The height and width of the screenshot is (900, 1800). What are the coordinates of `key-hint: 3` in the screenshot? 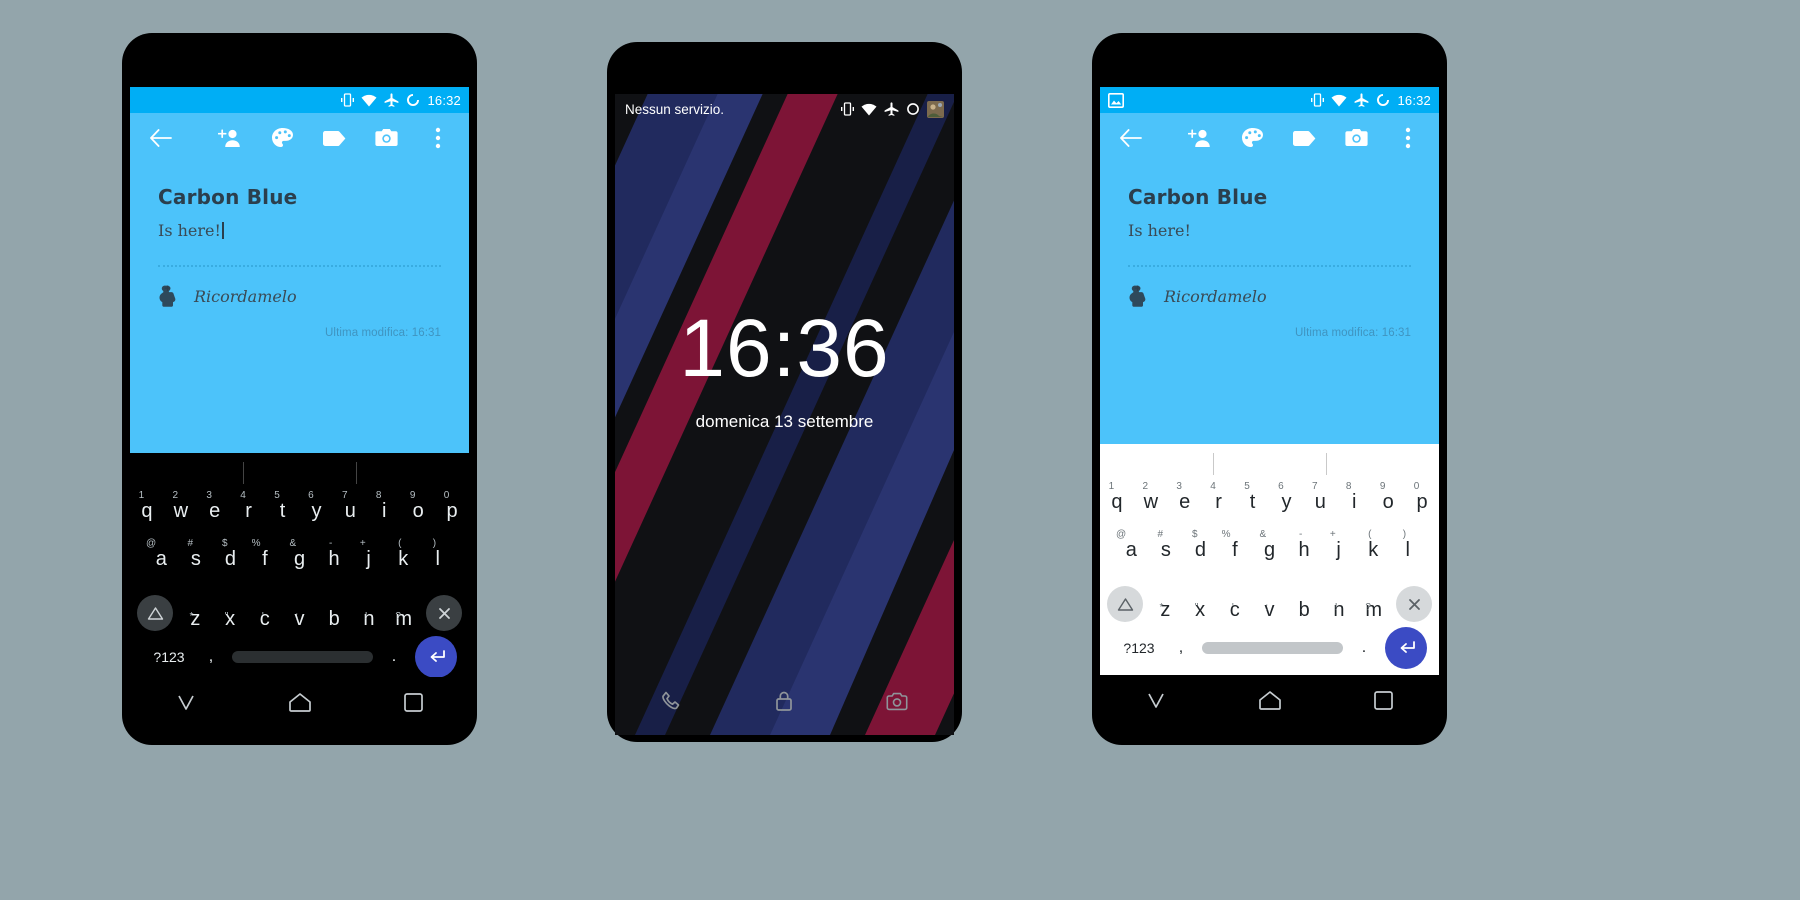 It's located at (209, 495).